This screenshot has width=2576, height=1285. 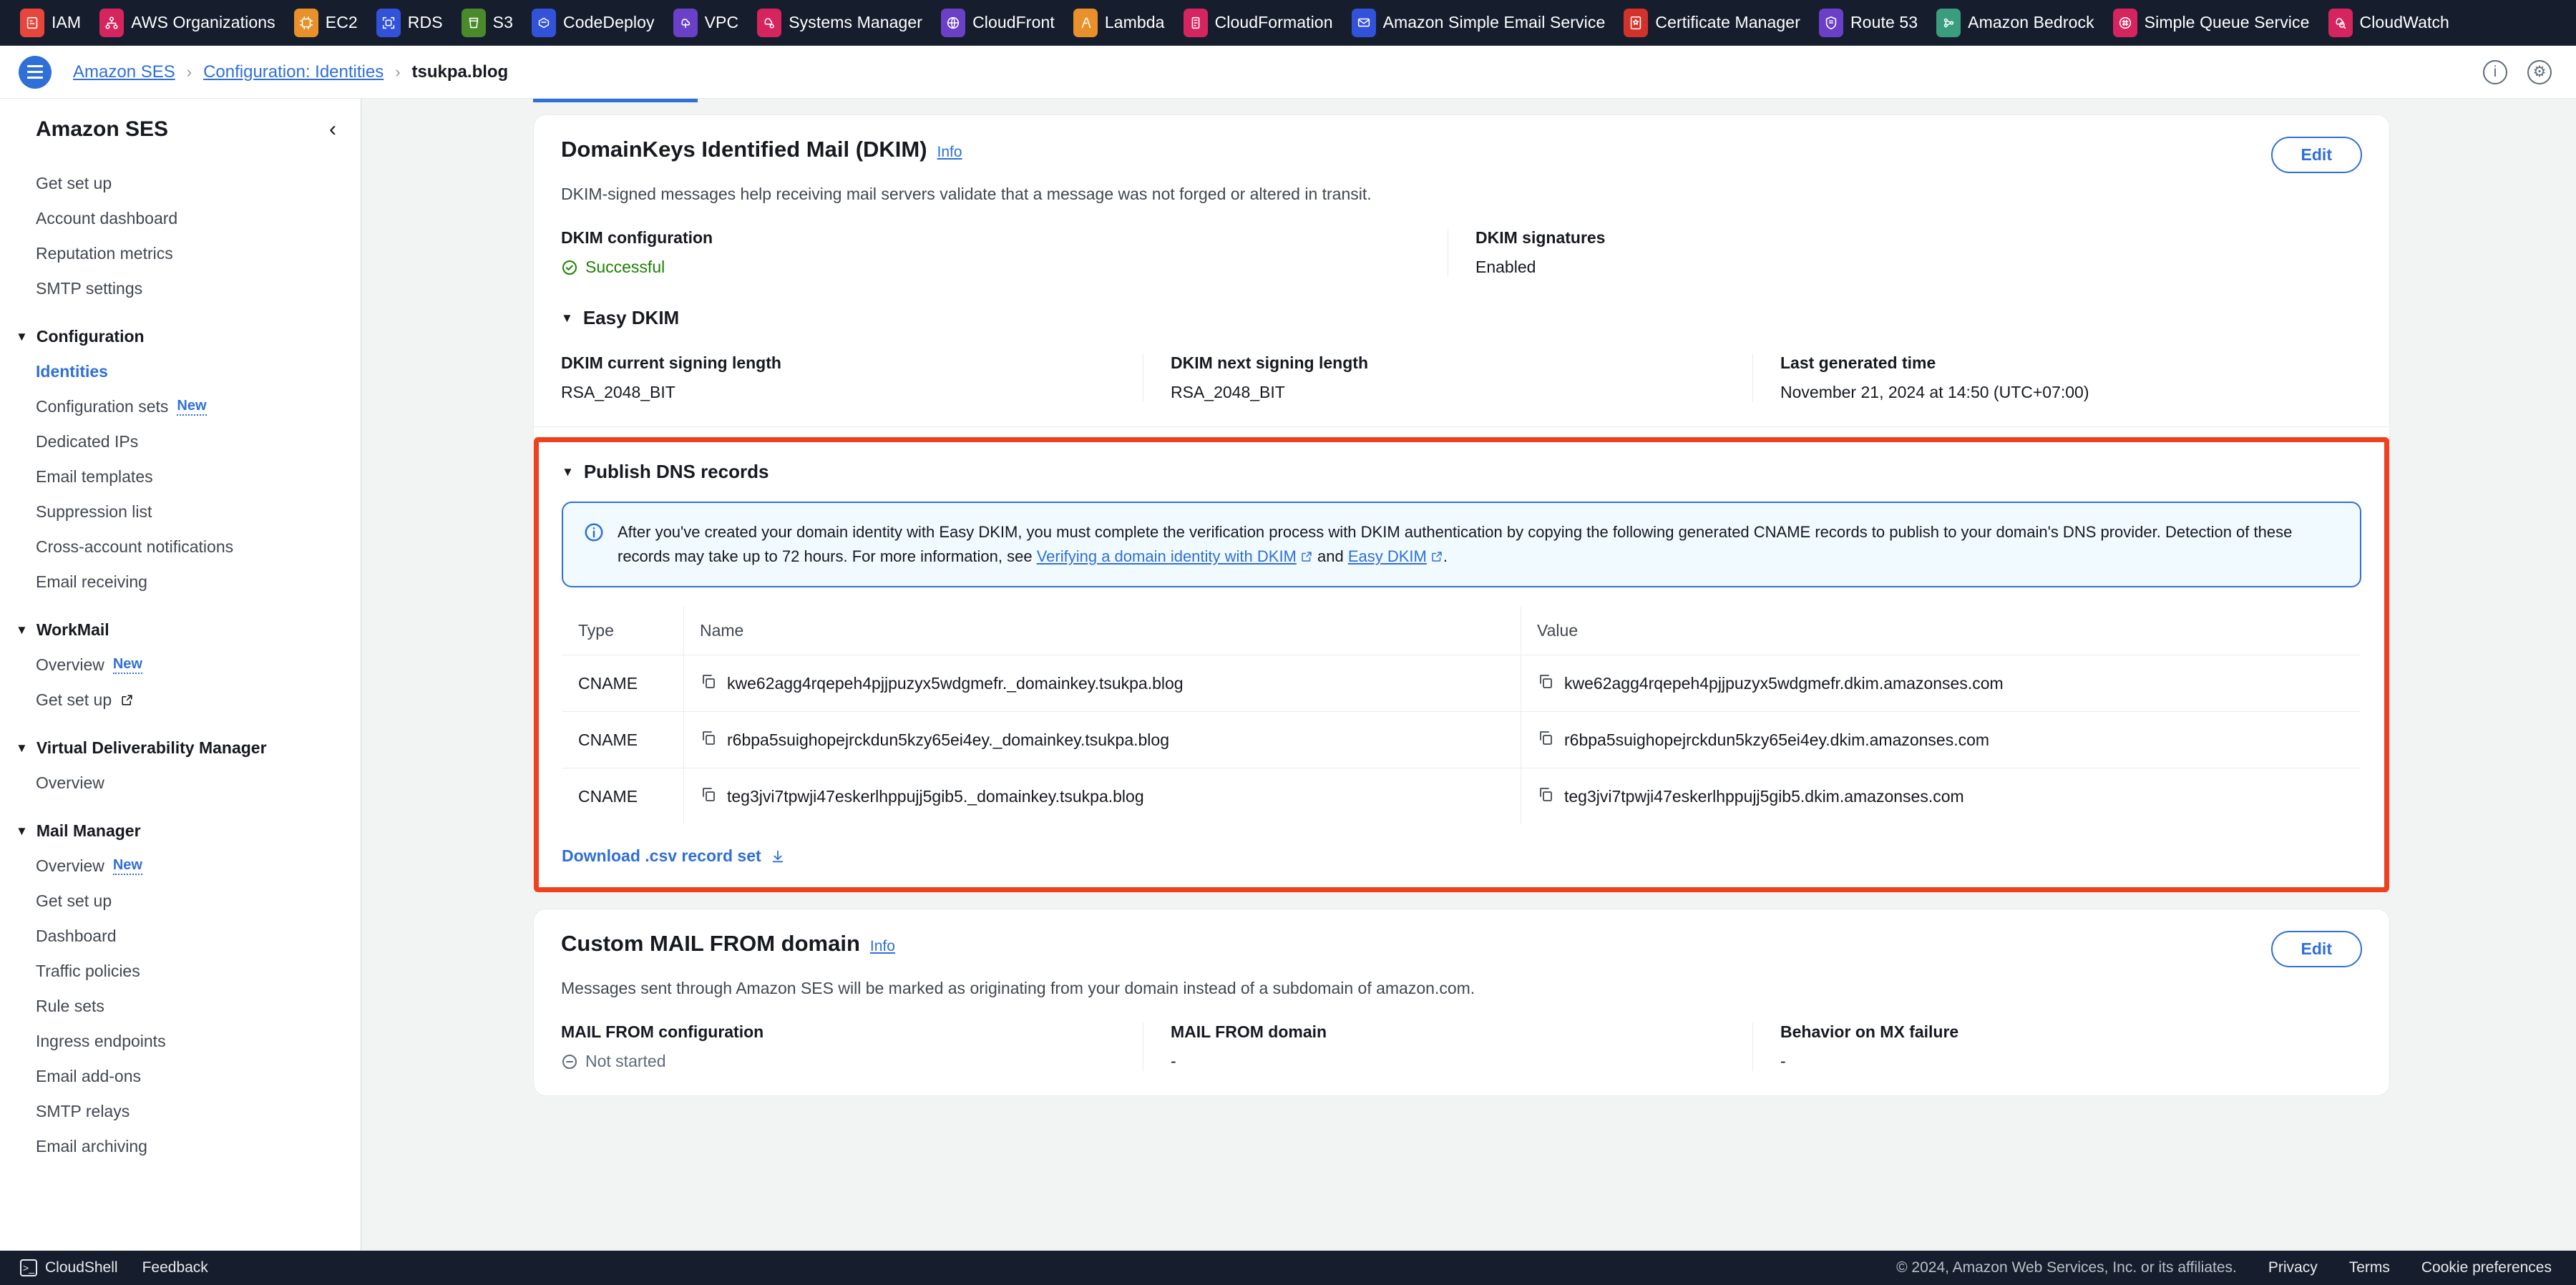 What do you see at coordinates (180, 1111) in the screenshot?
I see `sidebar-item-smtp-relays: SMTP relays` at bounding box center [180, 1111].